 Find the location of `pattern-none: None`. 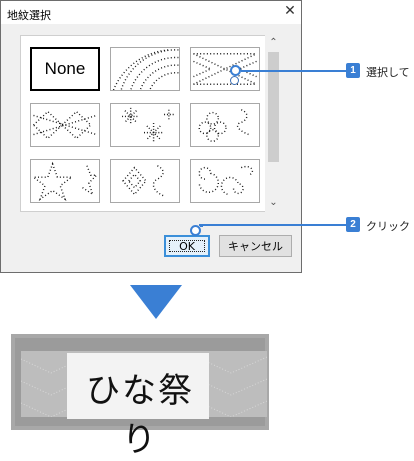

pattern-none: None is located at coordinates (65, 69).